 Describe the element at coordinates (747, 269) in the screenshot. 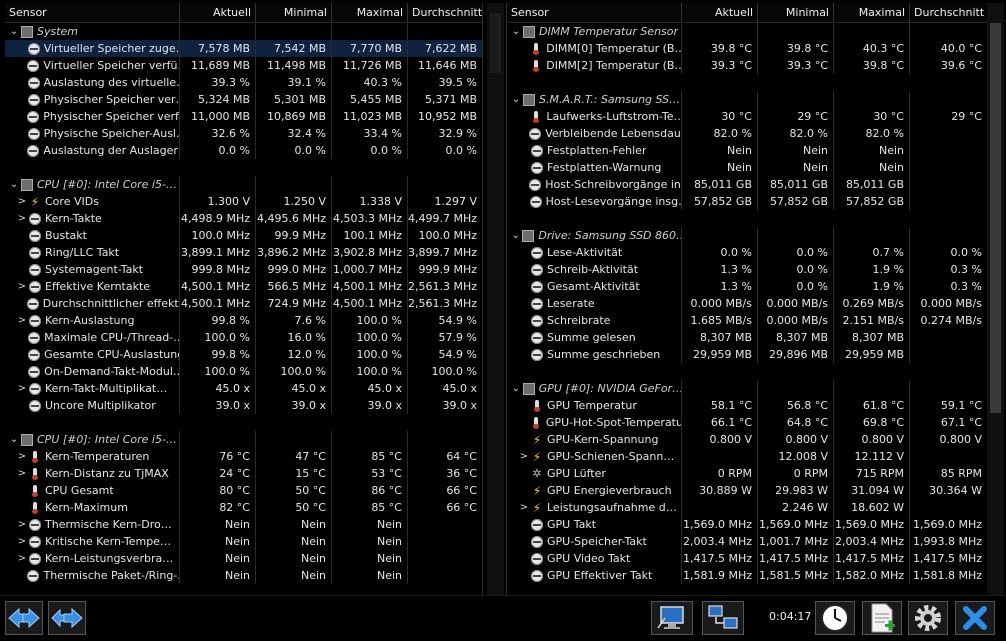

I see `sensor-row-schreib-aktivit-t: Schreib-Aktivität 1.3 % 0.0 % 1.9 % 0.3 %` at that location.